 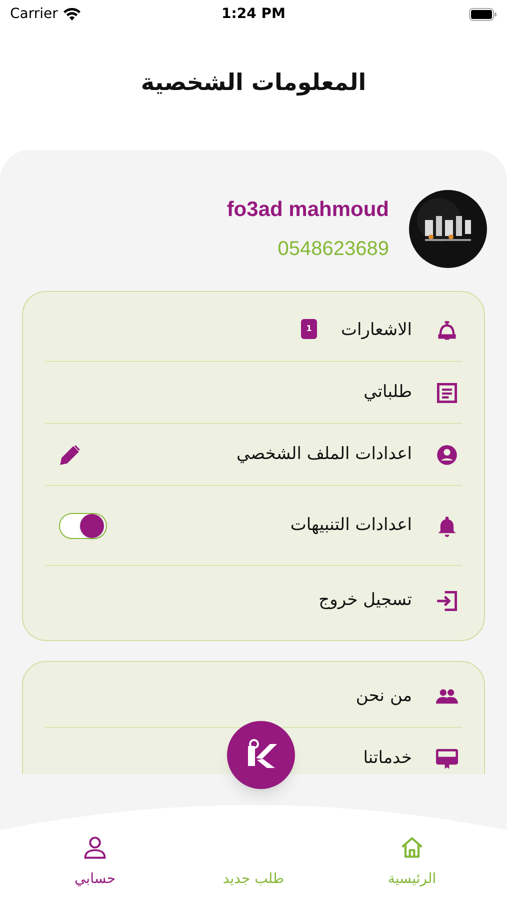 I want to click on phone-number: 0548623689, so click(x=333, y=249).